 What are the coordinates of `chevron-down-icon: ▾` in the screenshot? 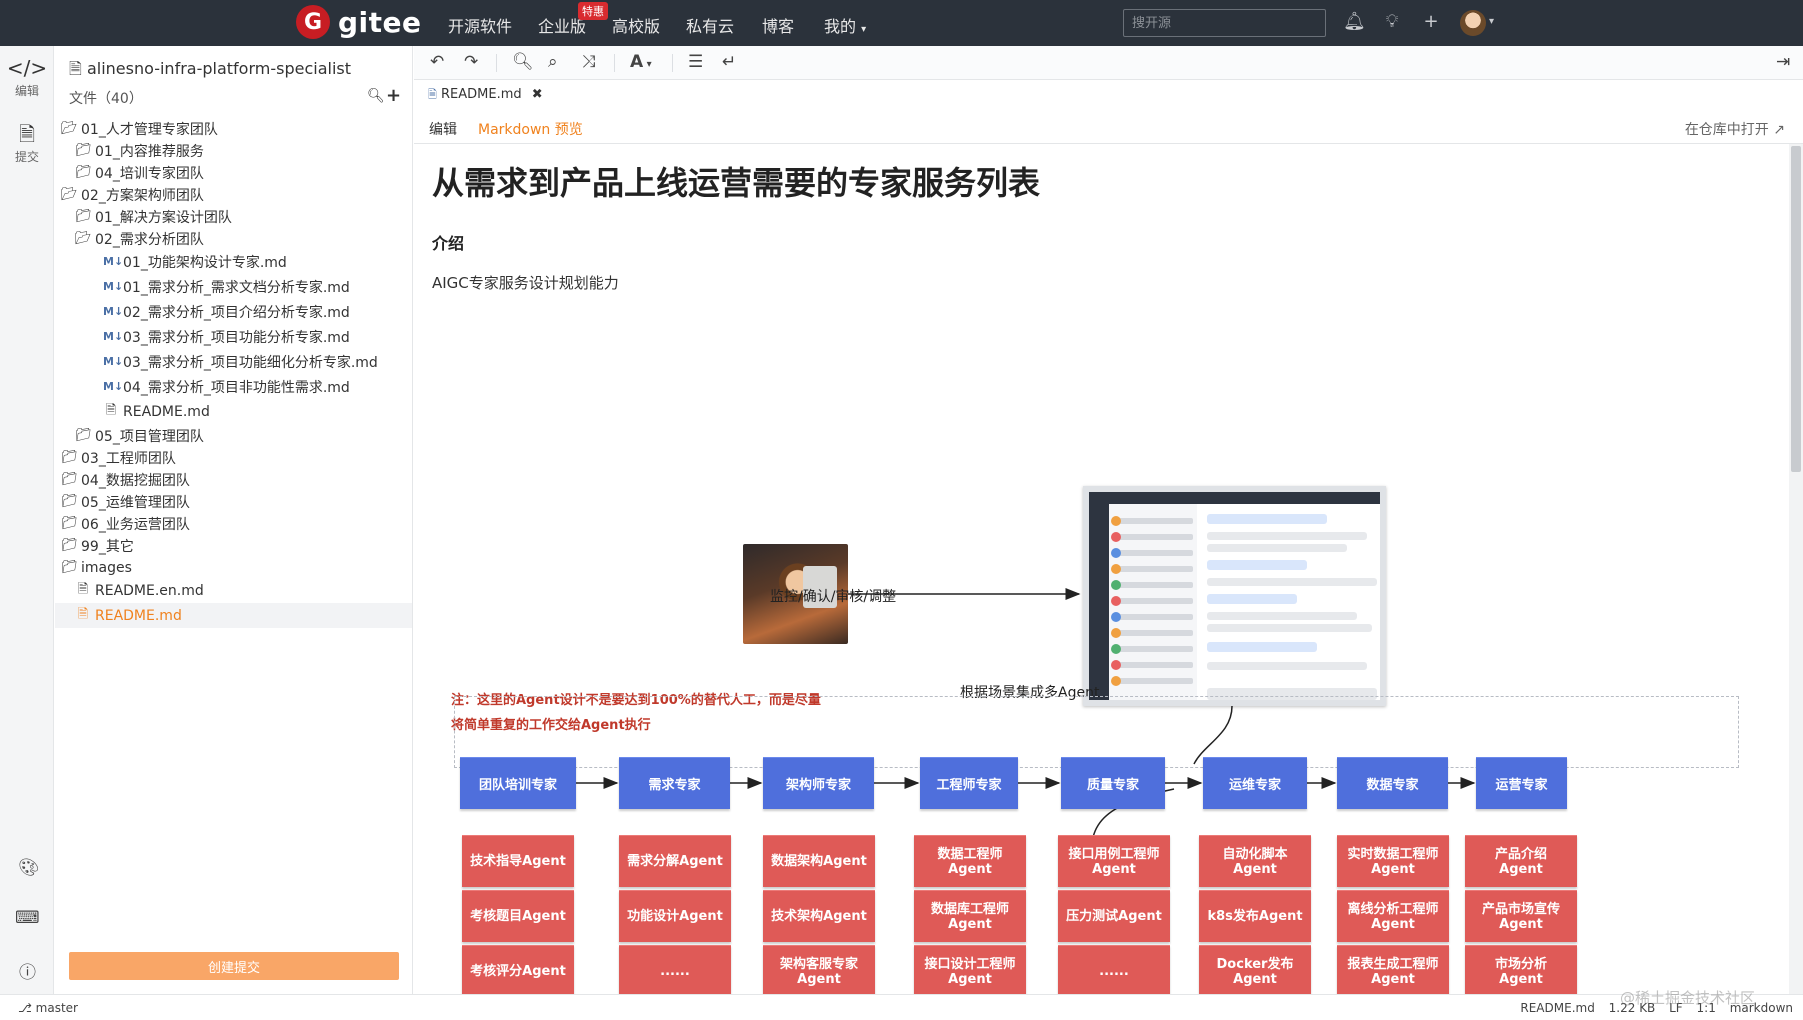 It's located at (1491, 21).